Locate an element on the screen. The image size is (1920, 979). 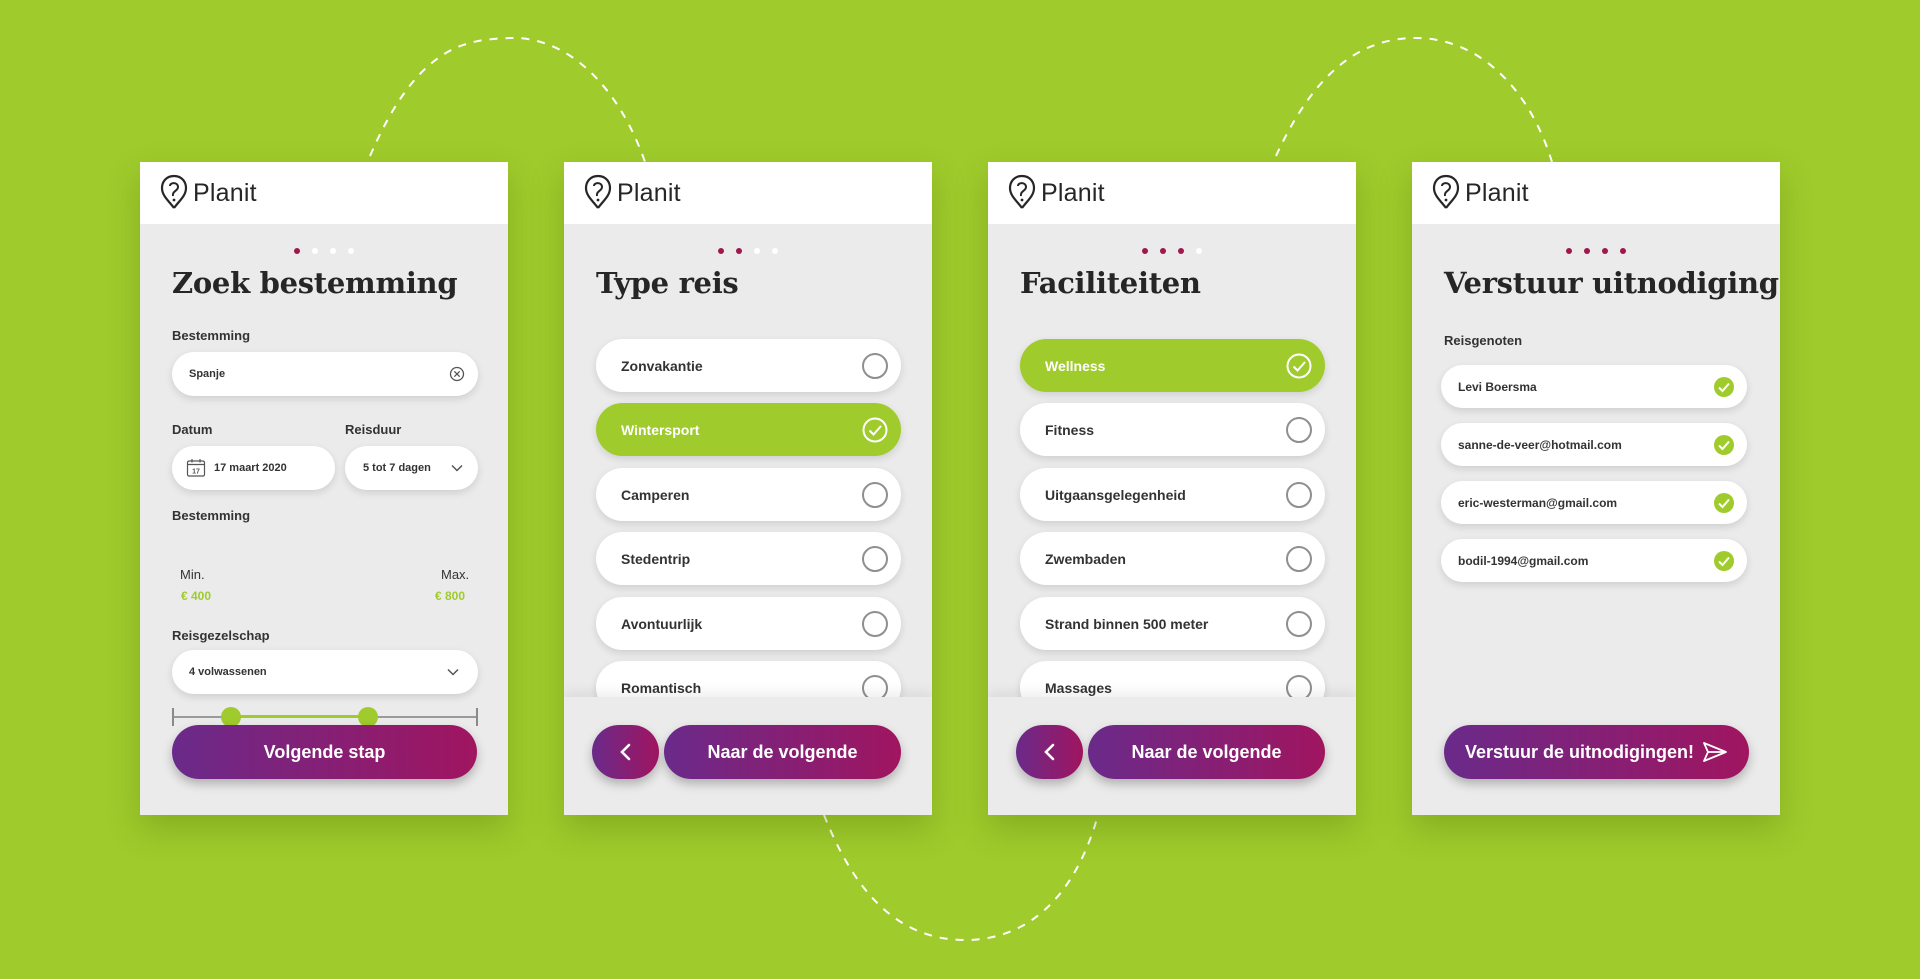
date-picker: 17 17 maart 2020 is located at coordinates (253, 468).